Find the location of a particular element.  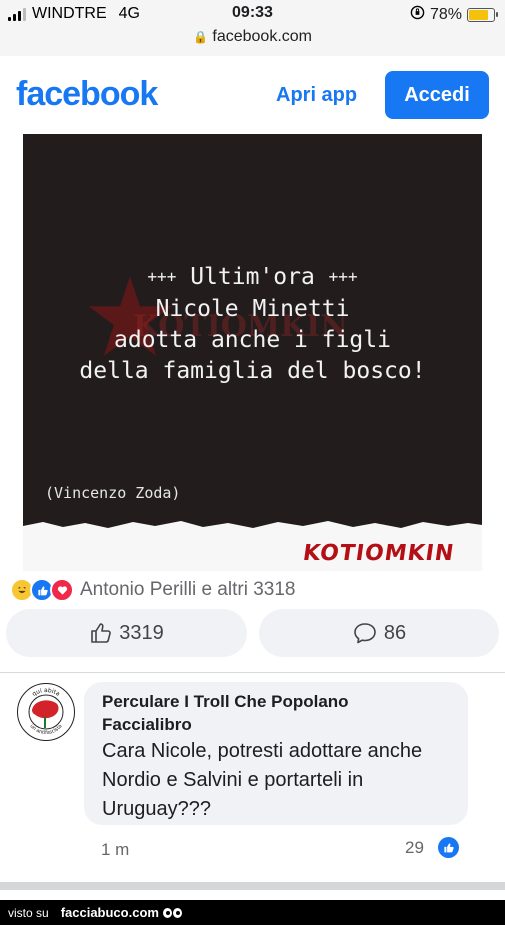

visto-su-label: visto su is located at coordinates (28, 912).